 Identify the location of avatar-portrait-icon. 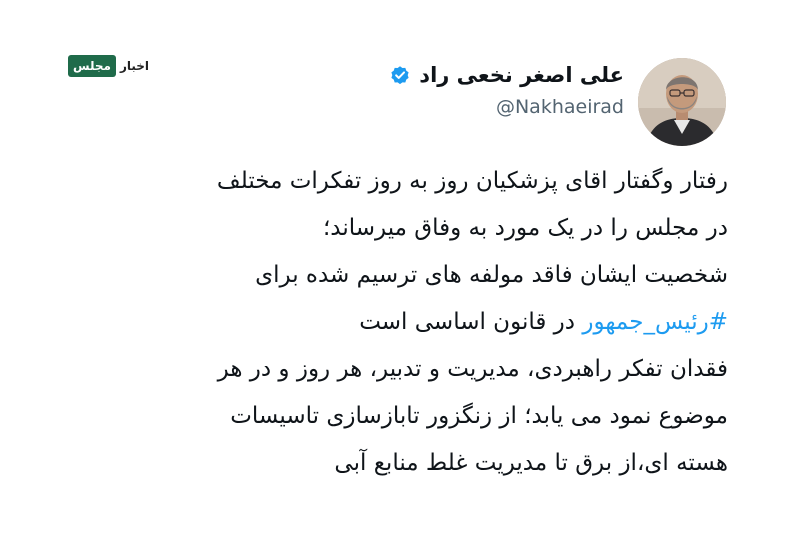
(682, 102).